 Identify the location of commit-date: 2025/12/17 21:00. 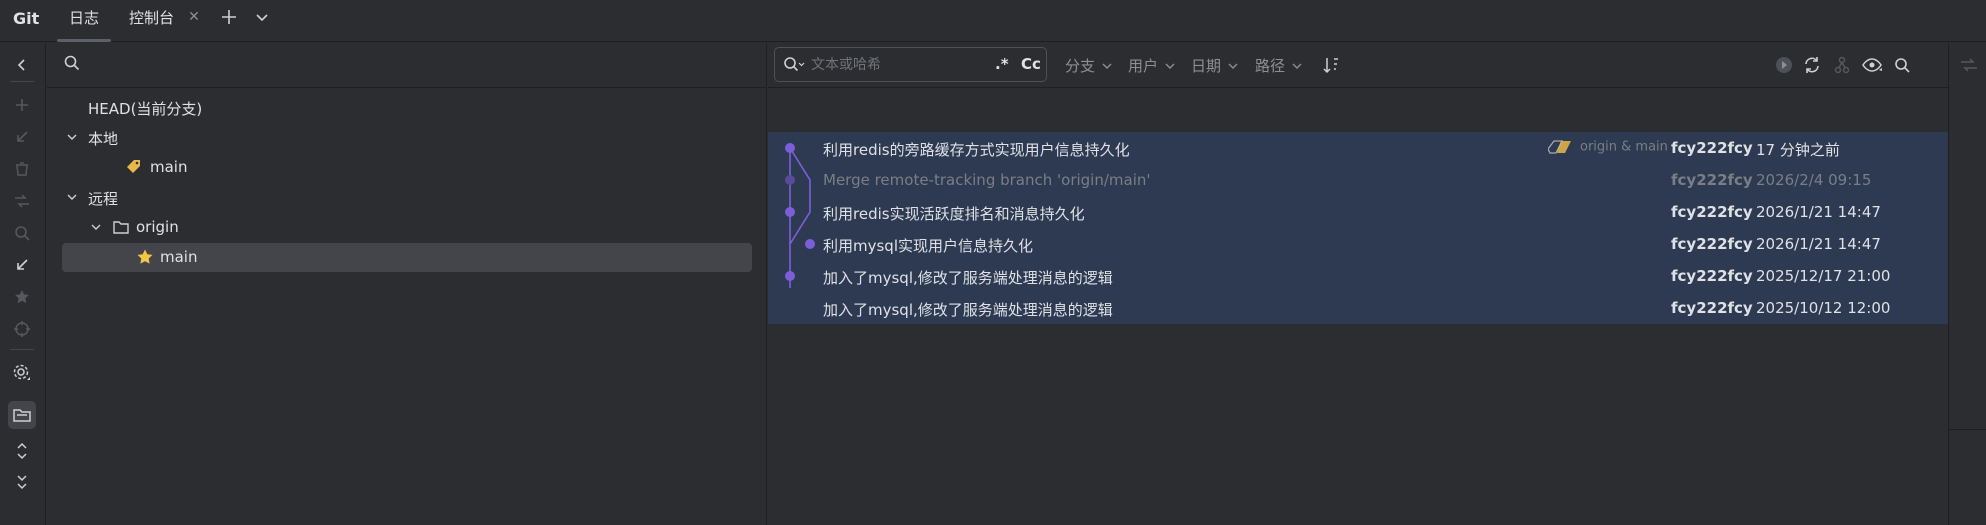
(1823, 276).